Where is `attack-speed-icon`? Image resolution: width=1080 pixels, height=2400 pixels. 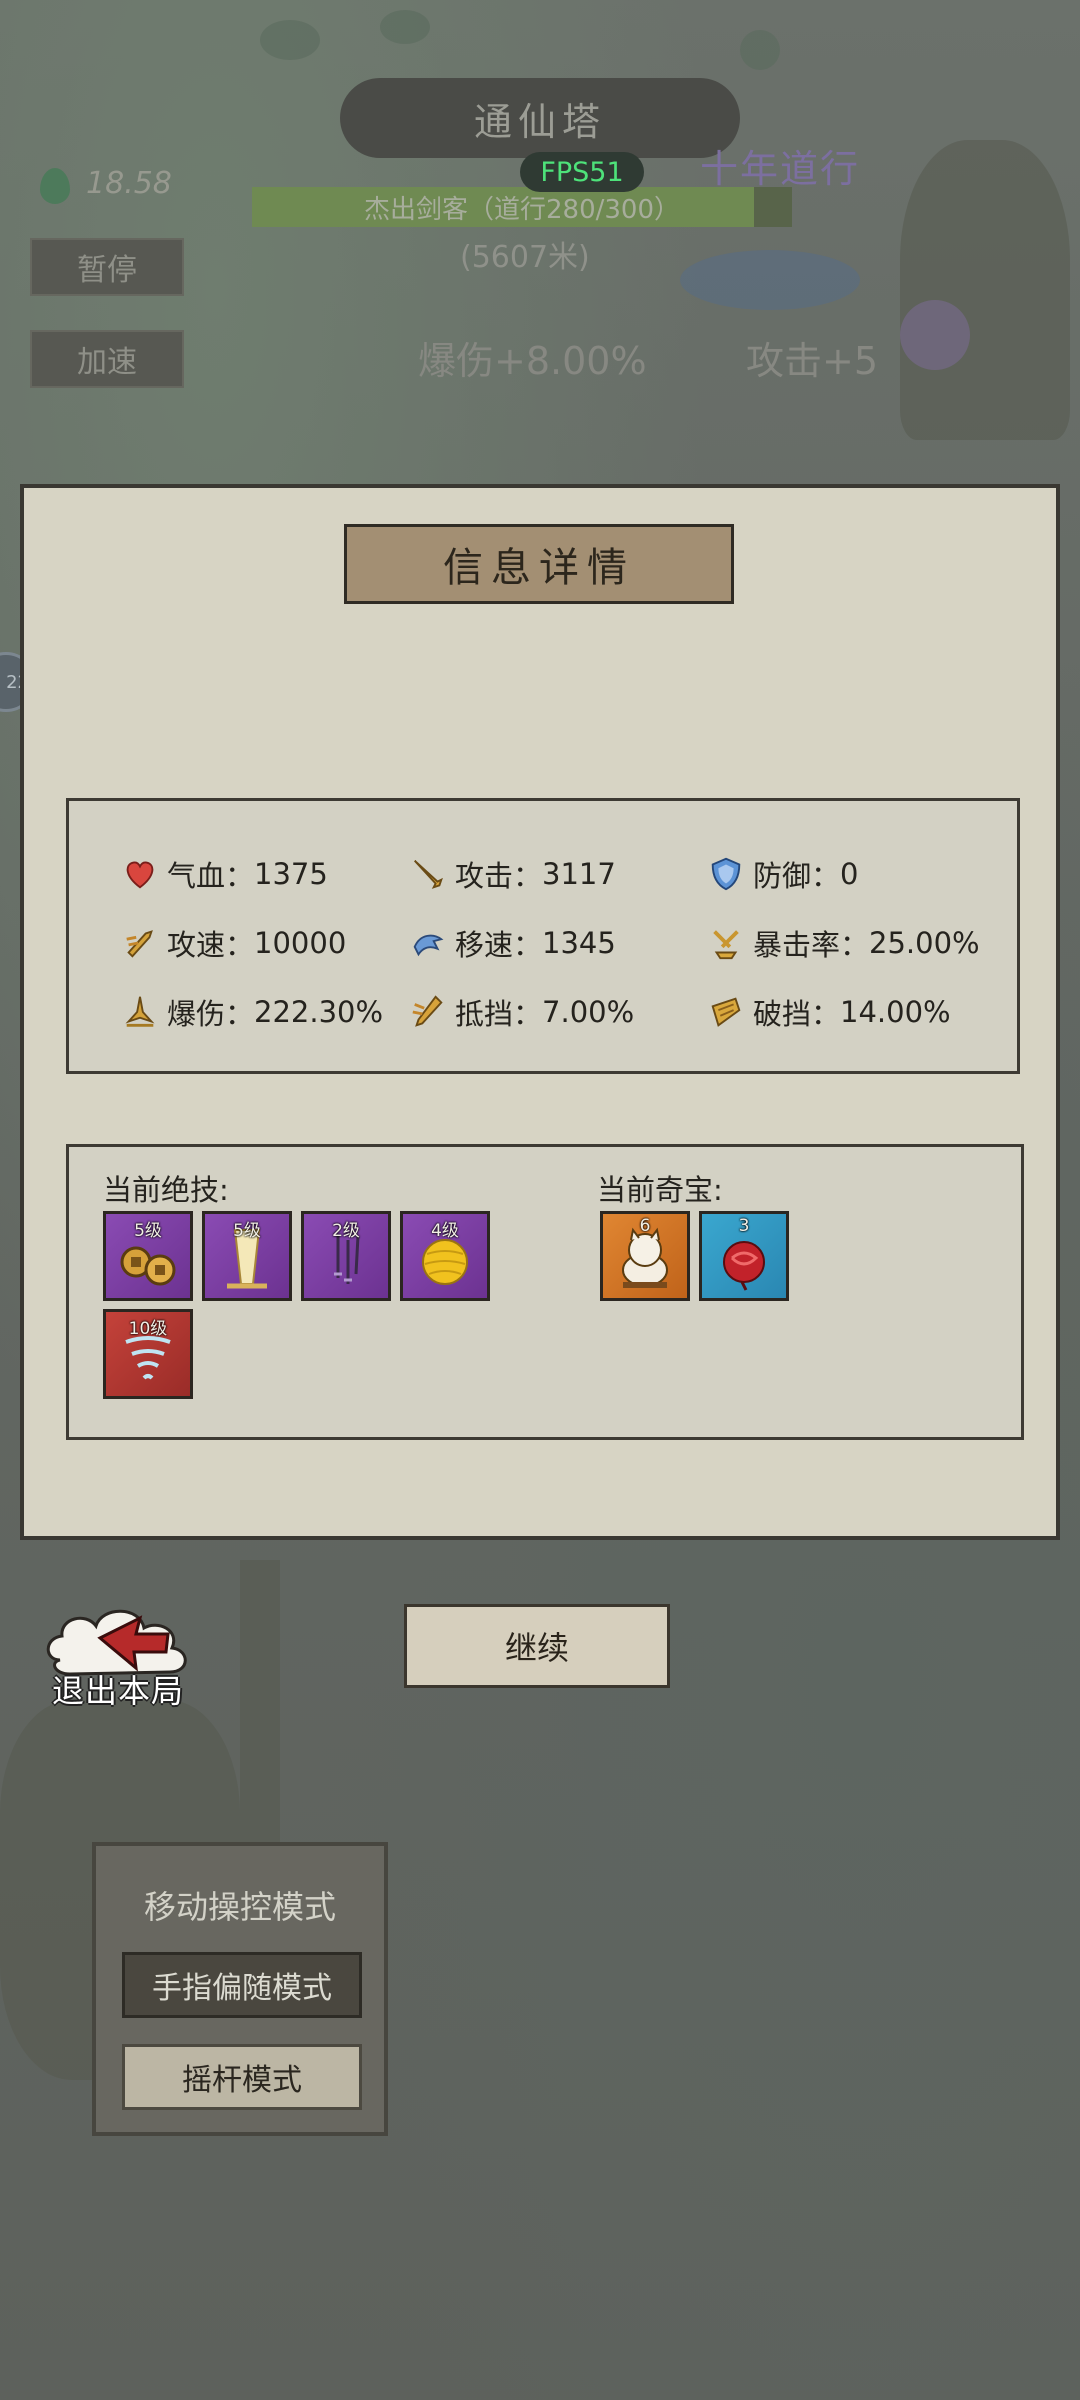
attack-speed-icon is located at coordinates (139, 944).